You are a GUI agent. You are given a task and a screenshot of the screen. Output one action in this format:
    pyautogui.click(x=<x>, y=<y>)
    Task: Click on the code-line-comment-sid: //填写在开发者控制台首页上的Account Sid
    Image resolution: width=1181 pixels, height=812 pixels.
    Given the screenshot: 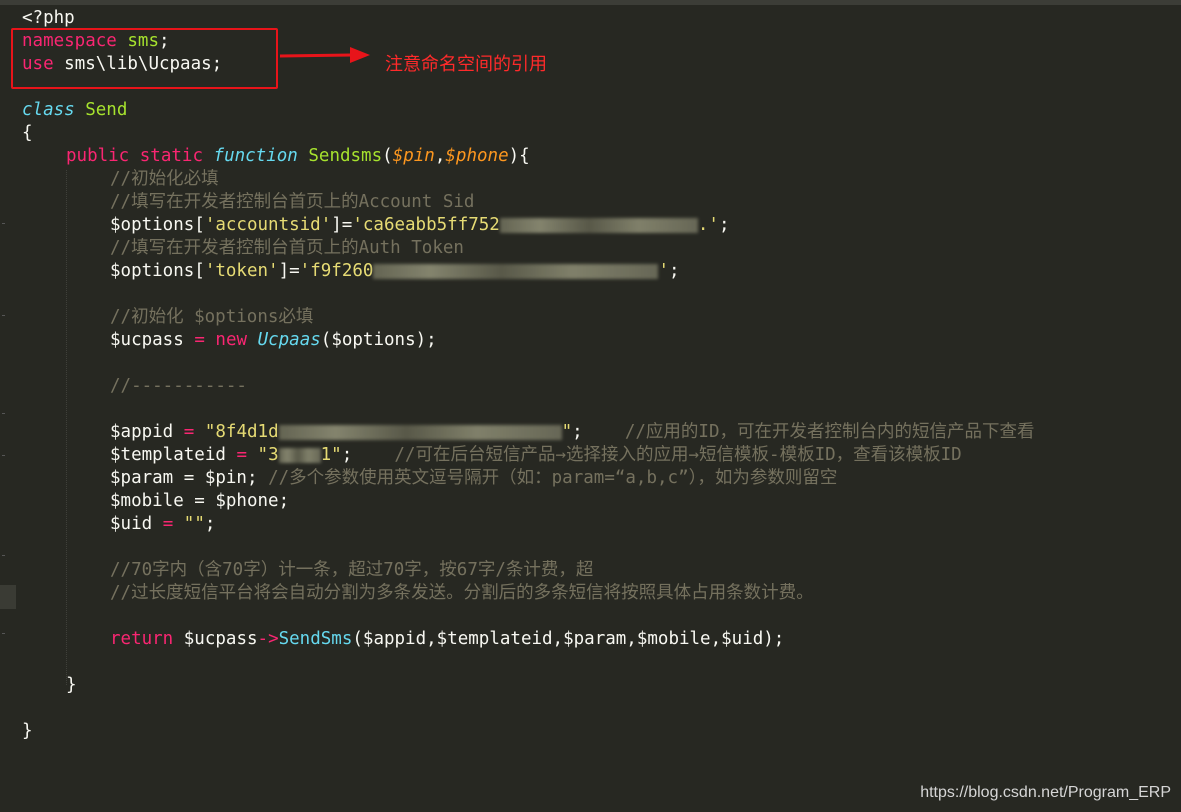 What is the action you would take?
    pyautogui.click(x=292, y=202)
    